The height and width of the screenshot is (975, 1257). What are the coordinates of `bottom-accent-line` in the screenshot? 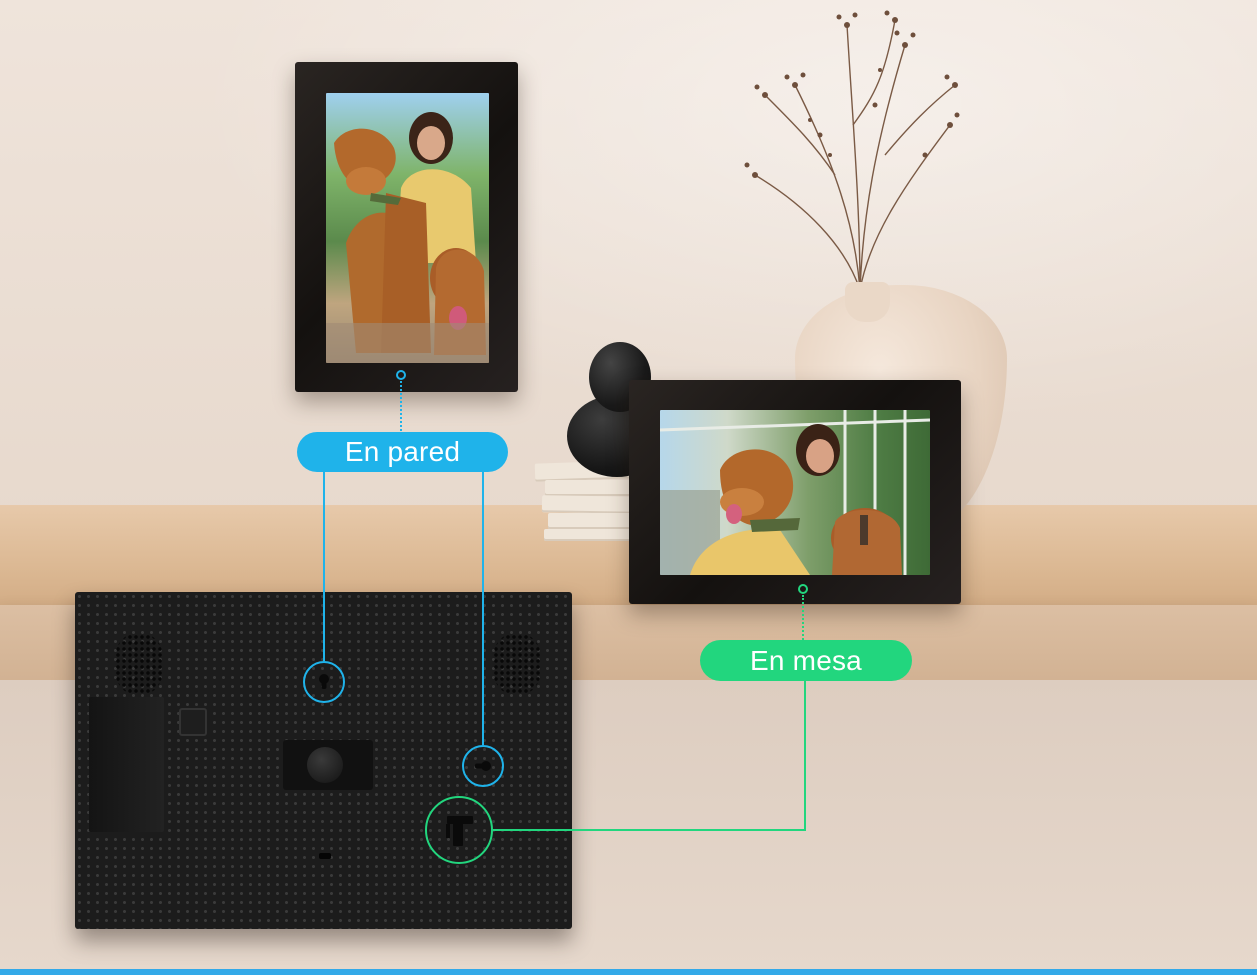 It's located at (628, 972).